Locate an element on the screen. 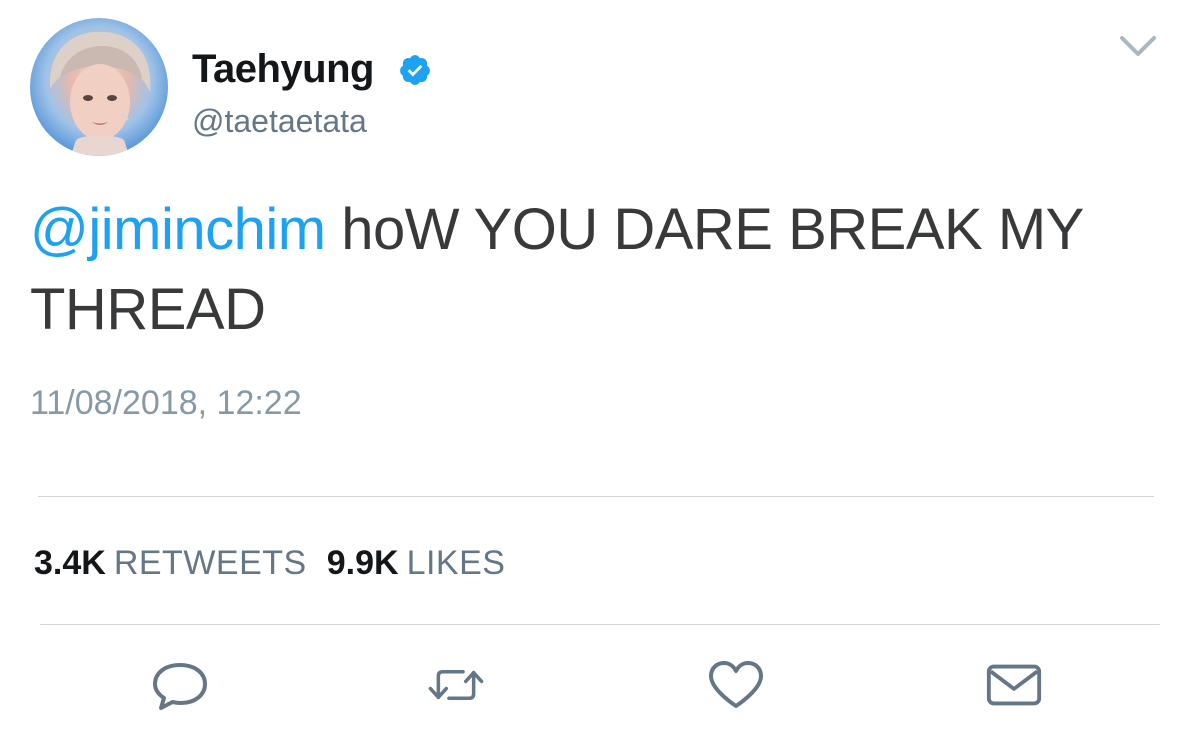 The width and height of the screenshot is (1200, 739). user-handle: @taetaetata is located at coordinates (279, 121).